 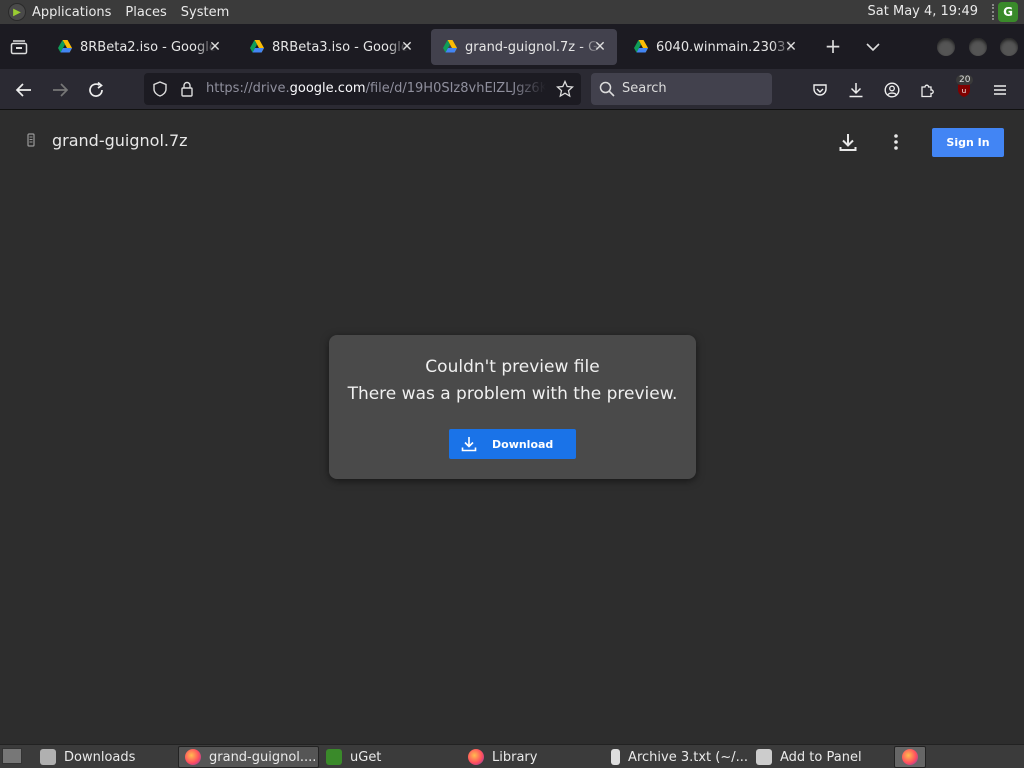 I want to click on tab-grand-guignol: grand-guignol.7z - Google Drive ✕, so click(x=524, y=47).